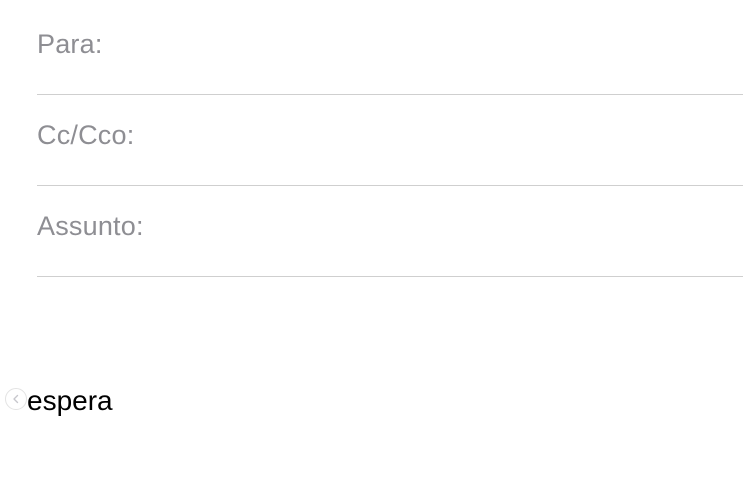 This screenshot has width=743, height=497. What do you see at coordinates (460, 227) in the screenshot?
I see `subject-input` at bounding box center [460, 227].